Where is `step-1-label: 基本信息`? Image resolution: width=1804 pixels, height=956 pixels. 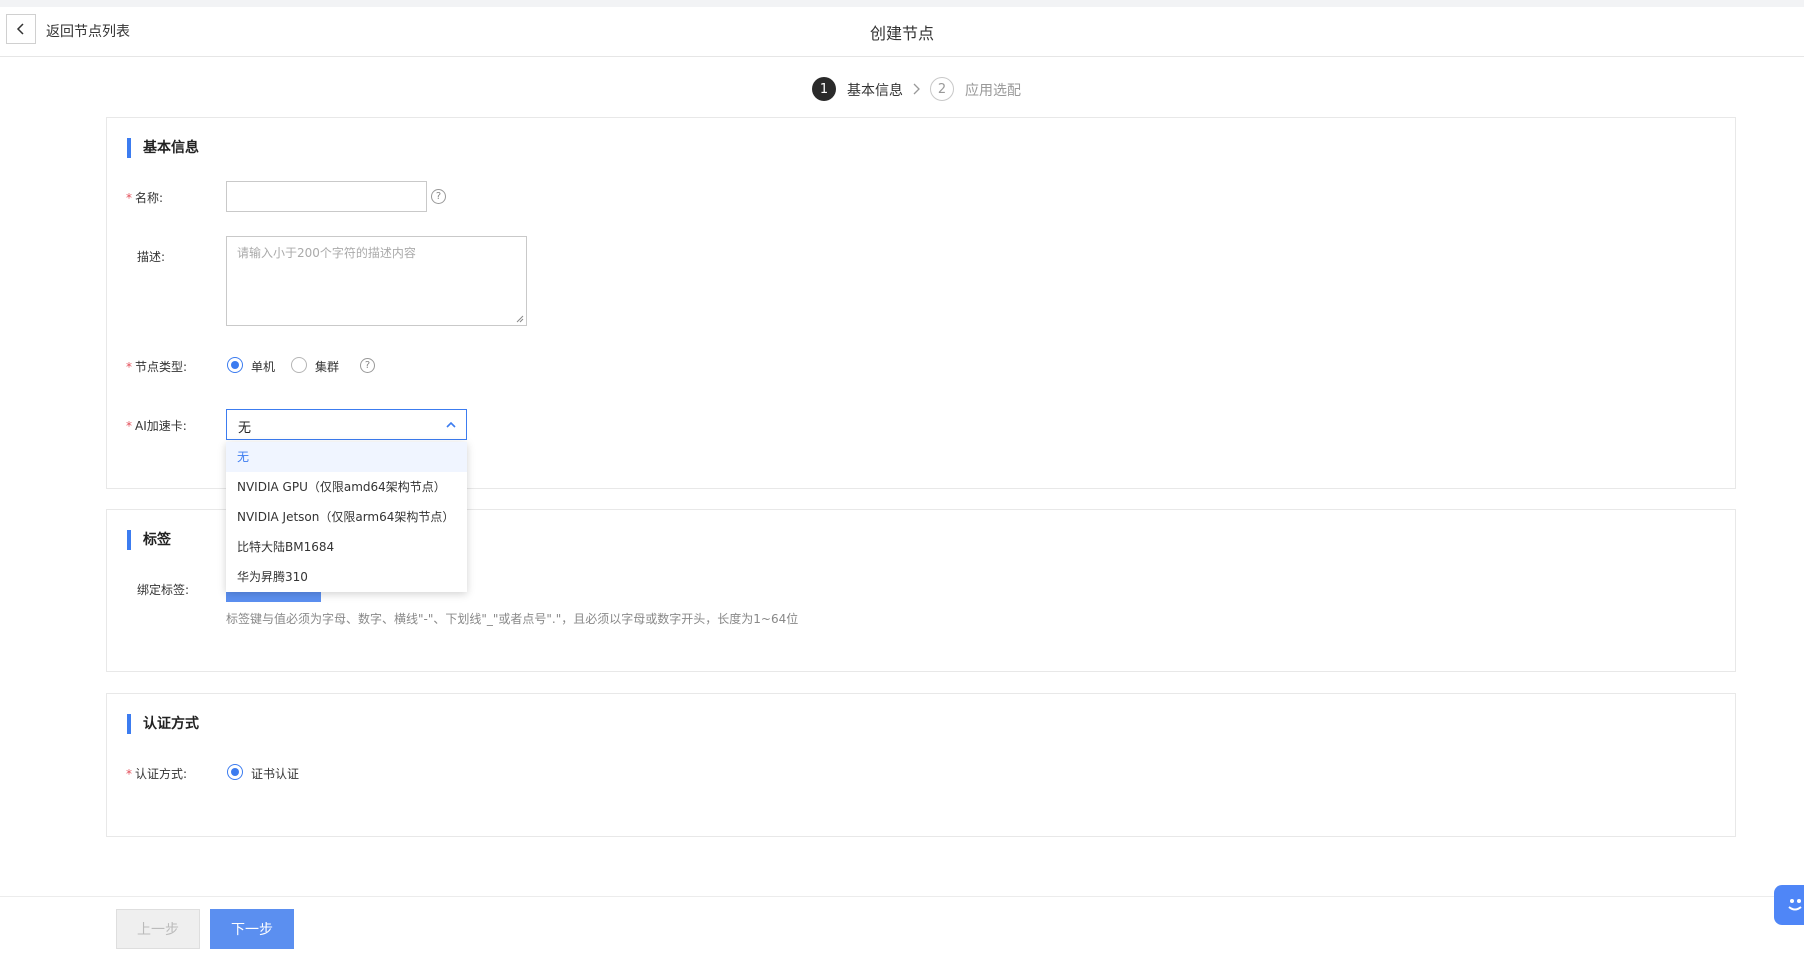
step-1-label: 基本信息 is located at coordinates (875, 91).